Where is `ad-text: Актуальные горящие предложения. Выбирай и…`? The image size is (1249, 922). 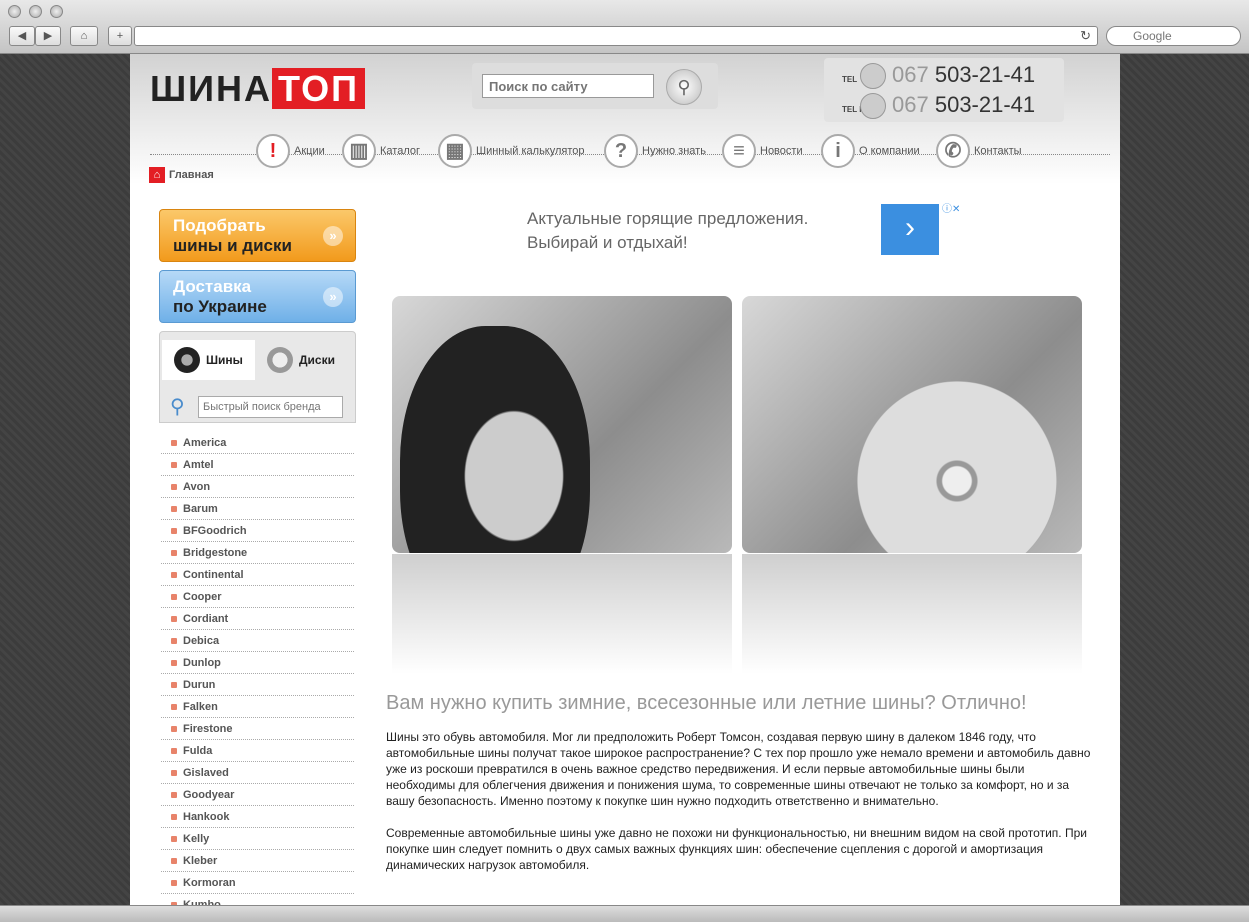 ad-text: Актуальные горящие предложения. Выбирай и… is located at coordinates (667, 231).